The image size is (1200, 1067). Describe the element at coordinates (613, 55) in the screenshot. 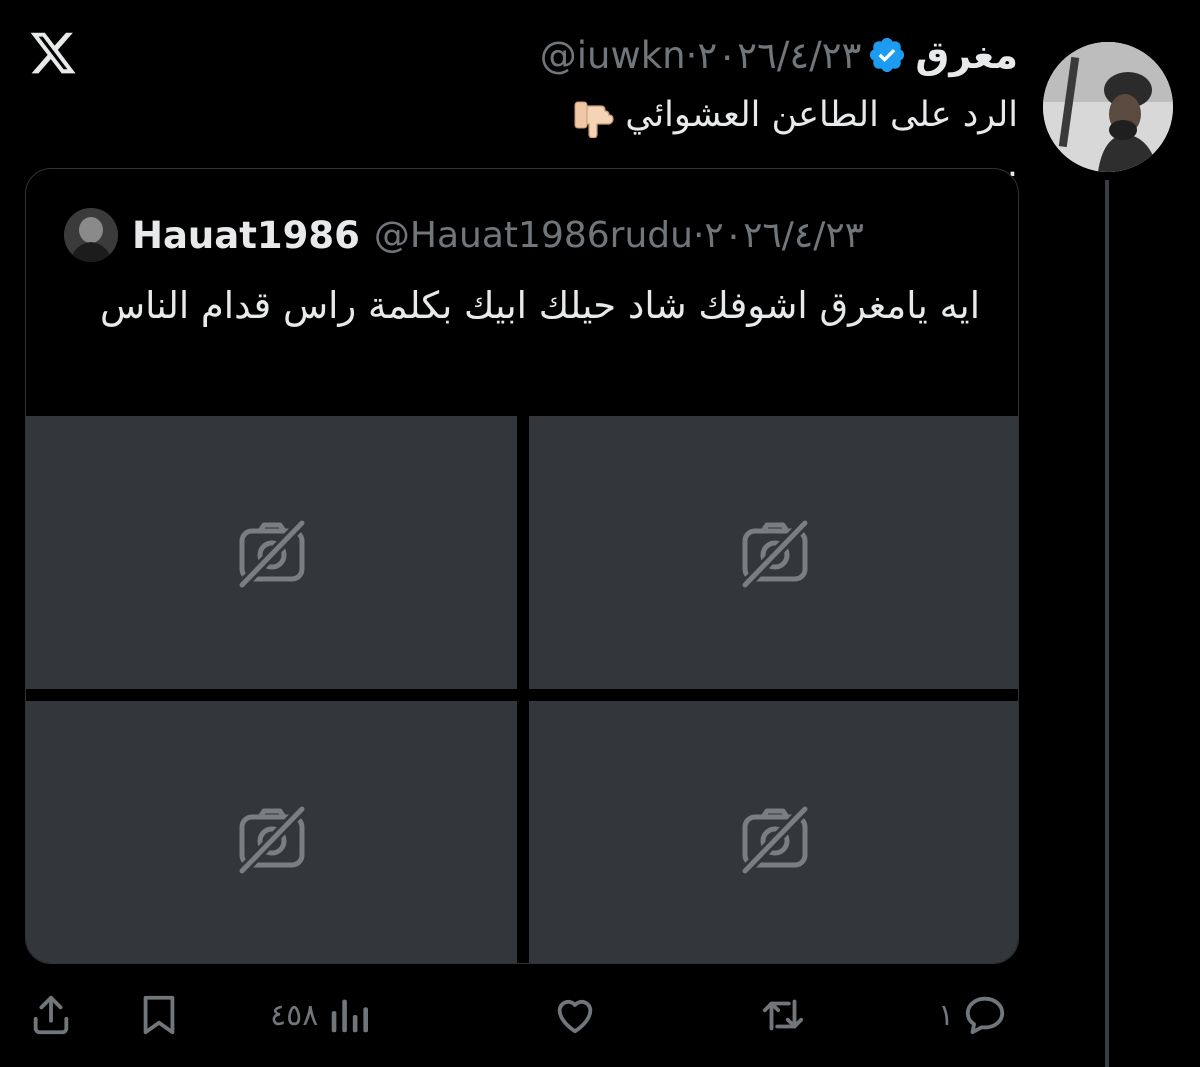

I see `author-handle: @iuwkn` at that location.